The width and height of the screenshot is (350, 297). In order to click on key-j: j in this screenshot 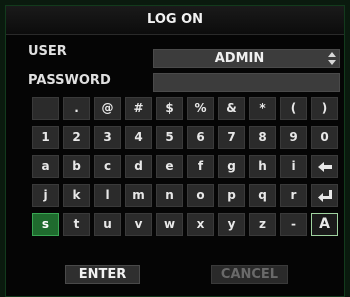, I will do `click(45, 195)`.